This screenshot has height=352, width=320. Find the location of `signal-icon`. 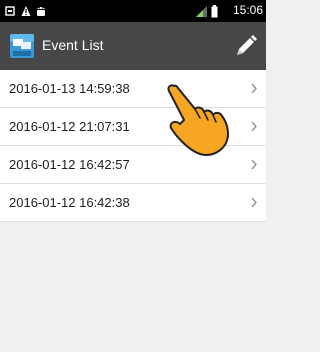

signal-icon is located at coordinates (201, 11).